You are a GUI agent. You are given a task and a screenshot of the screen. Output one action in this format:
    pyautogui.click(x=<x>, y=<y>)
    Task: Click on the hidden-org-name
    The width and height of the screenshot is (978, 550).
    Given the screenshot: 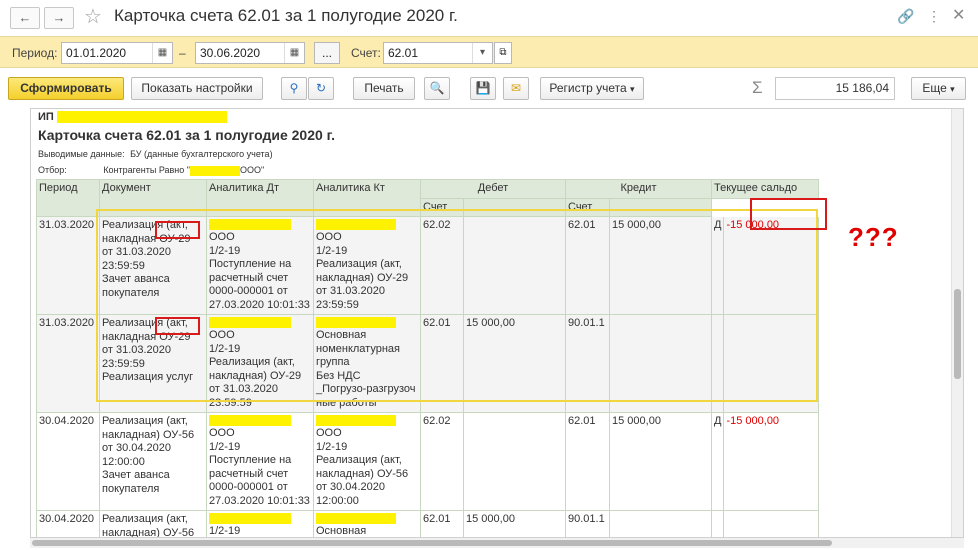 What is the action you would take?
    pyautogui.click(x=141, y=117)
    